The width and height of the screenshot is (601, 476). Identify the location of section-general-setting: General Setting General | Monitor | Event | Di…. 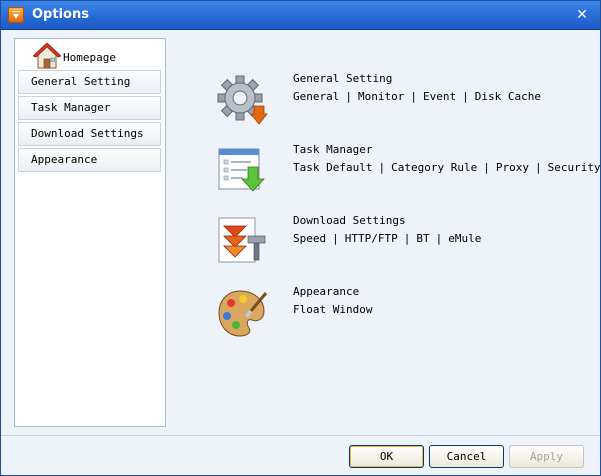
(377, 102).